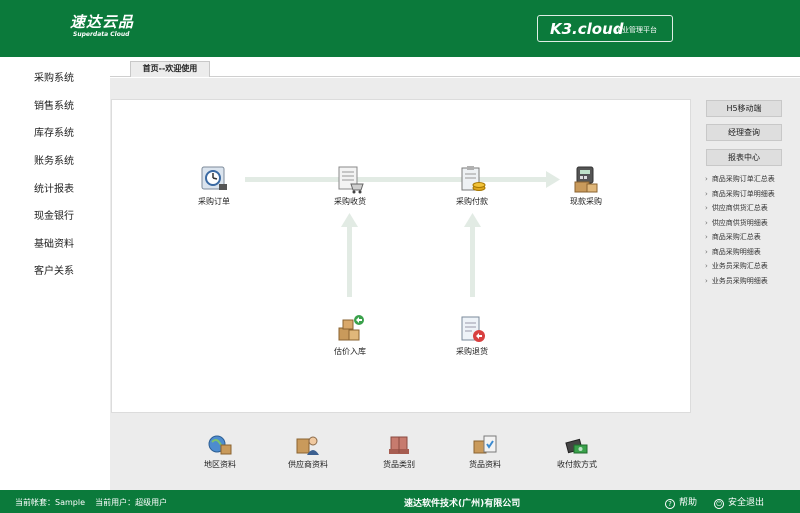  I want to click on logo: 速达云品 Superdata Cloud, so click(102, 26).